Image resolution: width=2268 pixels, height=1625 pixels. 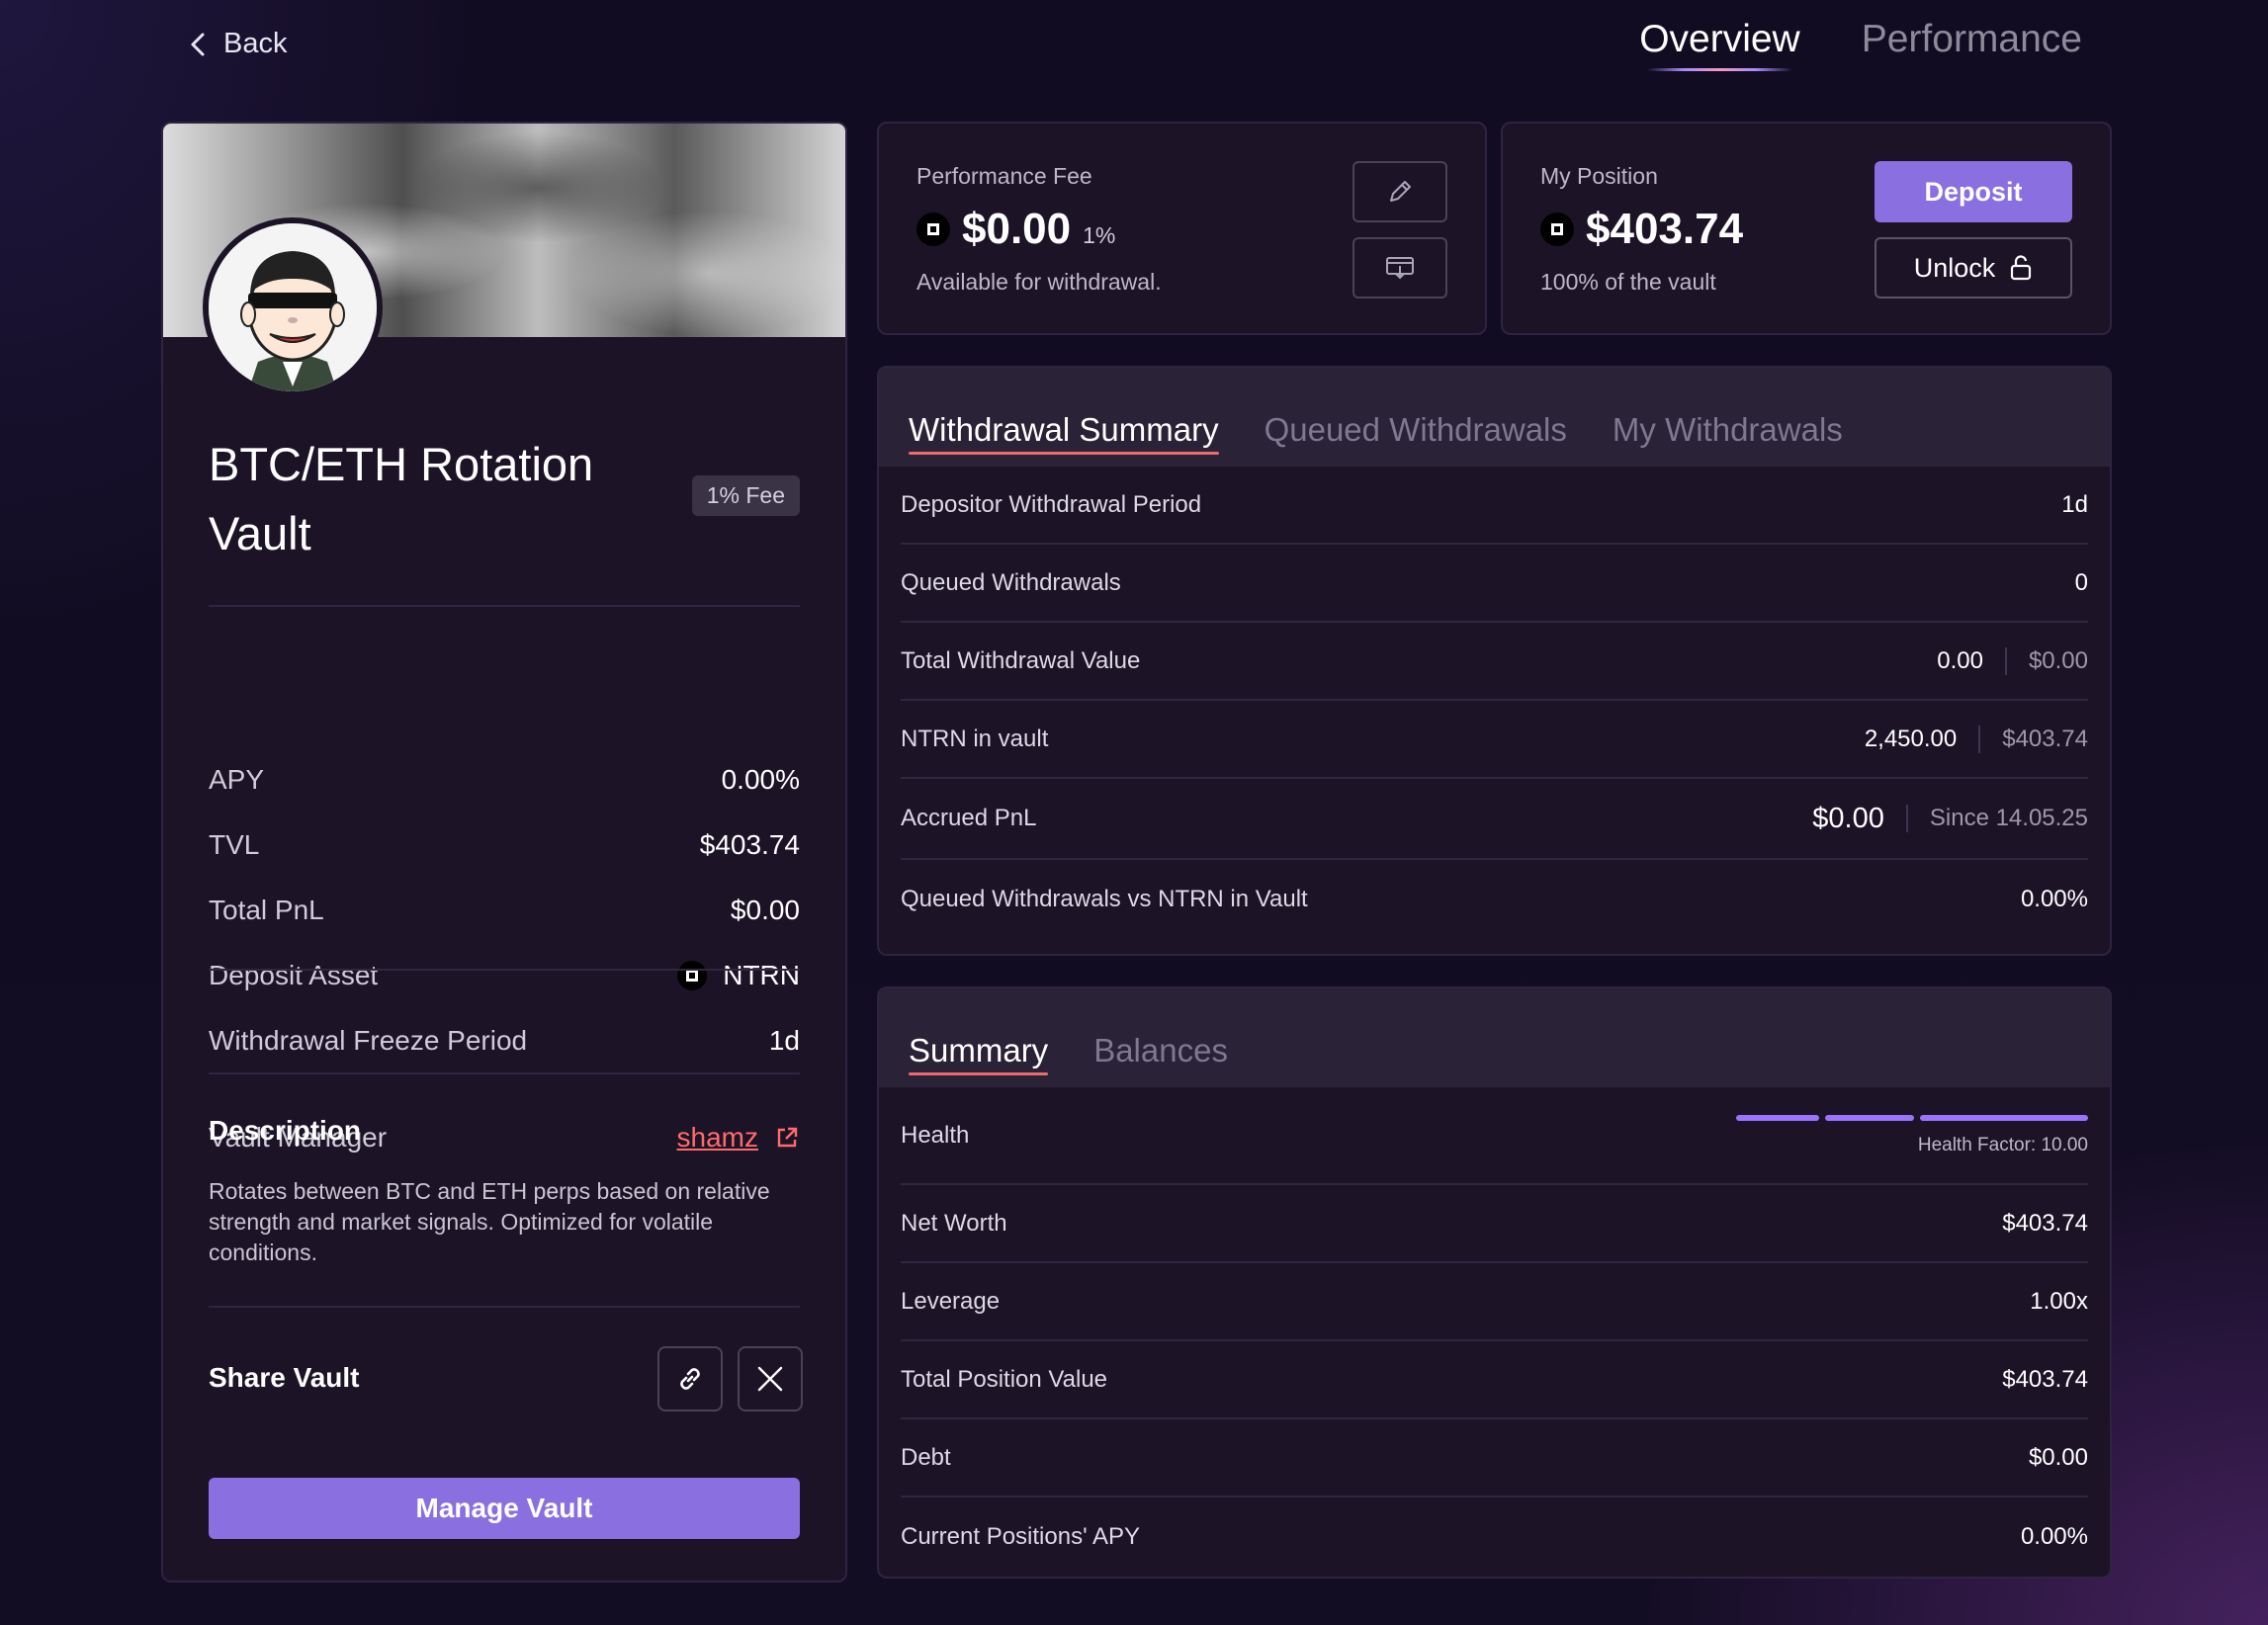 What do you see at coordinates (954, 1223) in the screenshot?
I see `row-label: Net Worth` at bounding box center [954, 1223].